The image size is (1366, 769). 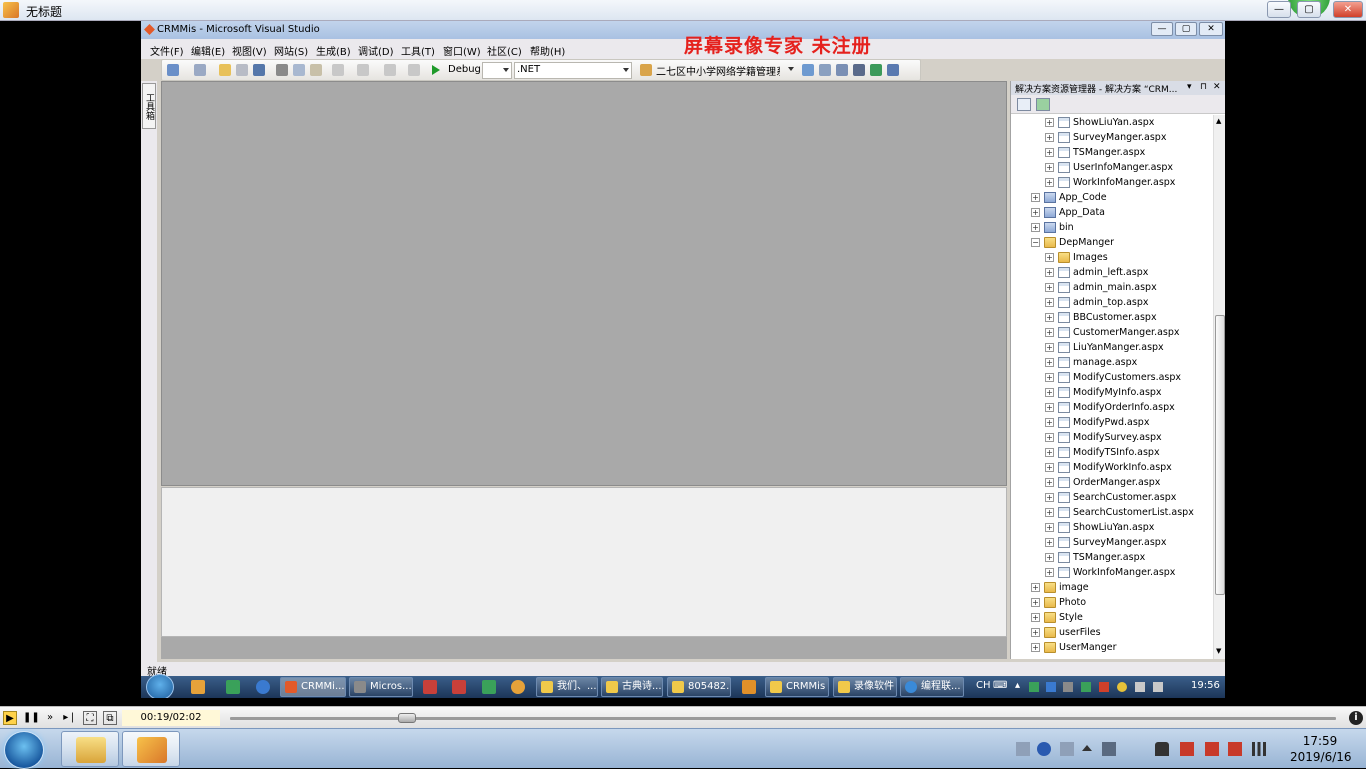 What do you see at coordinates (167, 50) in the screenshot?
I see `menu-file: 文件(F)` at bounding box center [167, 50].